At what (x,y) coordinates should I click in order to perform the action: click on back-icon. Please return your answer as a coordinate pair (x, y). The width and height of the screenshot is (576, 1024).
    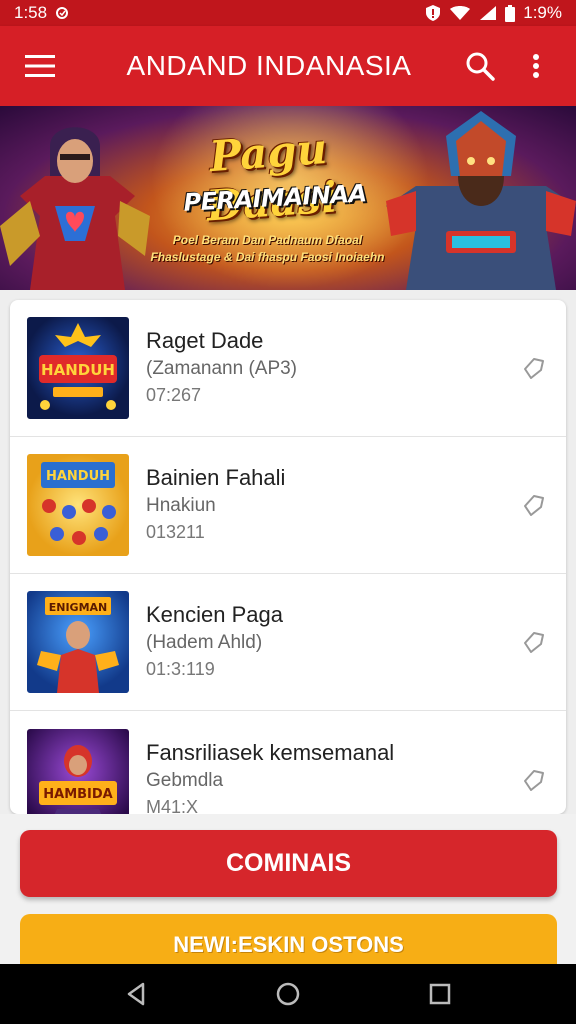
    Looking at the image, I should click on (136, 994).